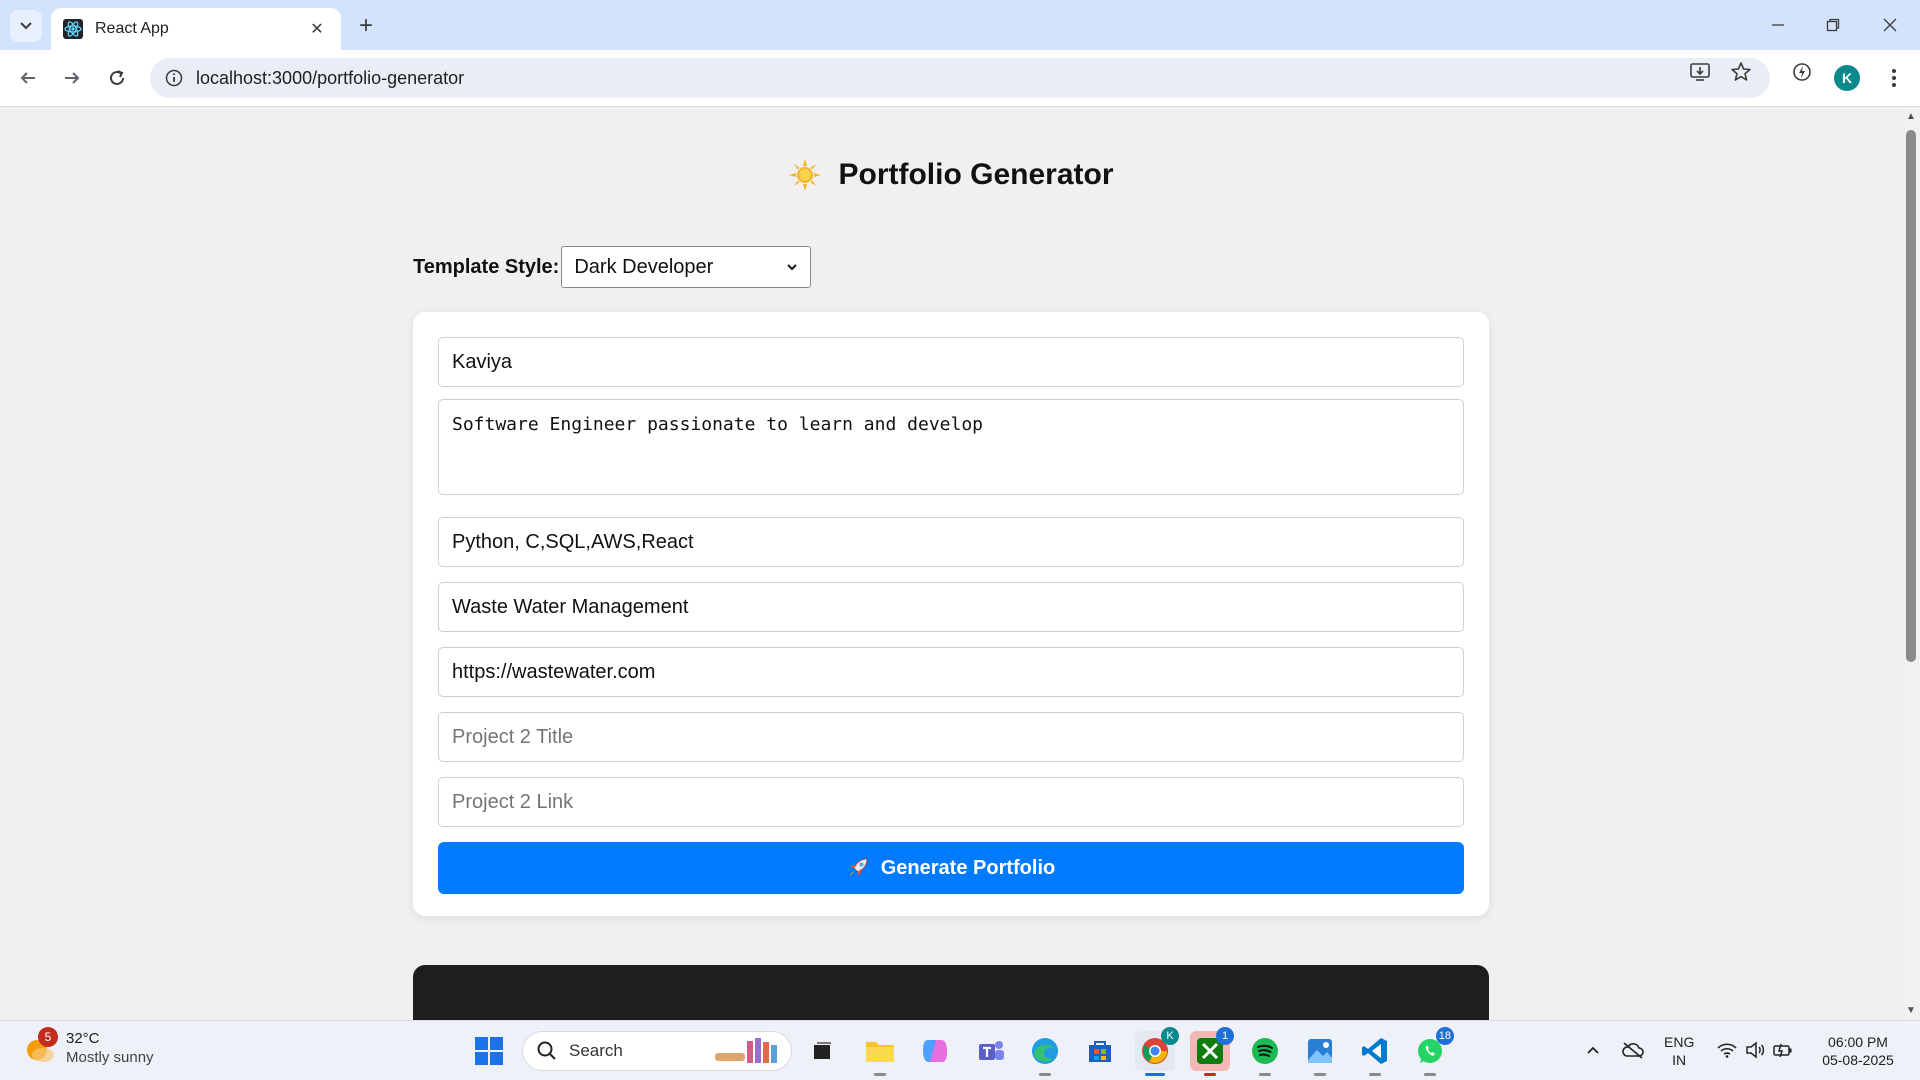  I want to click on vscode-icon, so click(1375, 1053).